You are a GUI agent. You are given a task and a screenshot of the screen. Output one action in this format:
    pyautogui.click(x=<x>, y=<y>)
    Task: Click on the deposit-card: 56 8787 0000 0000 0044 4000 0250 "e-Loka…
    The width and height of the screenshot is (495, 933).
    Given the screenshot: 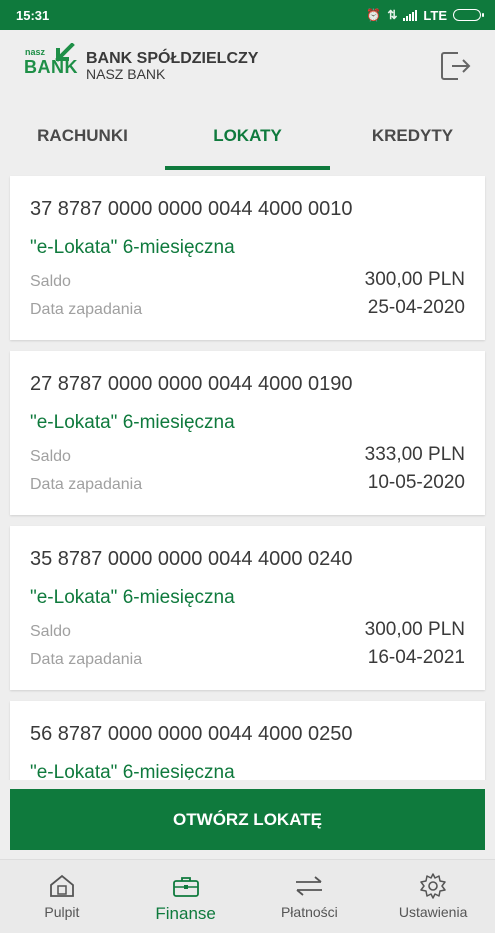 What is the action you would take?
    pyautogui.click(x=247, y=740)
    